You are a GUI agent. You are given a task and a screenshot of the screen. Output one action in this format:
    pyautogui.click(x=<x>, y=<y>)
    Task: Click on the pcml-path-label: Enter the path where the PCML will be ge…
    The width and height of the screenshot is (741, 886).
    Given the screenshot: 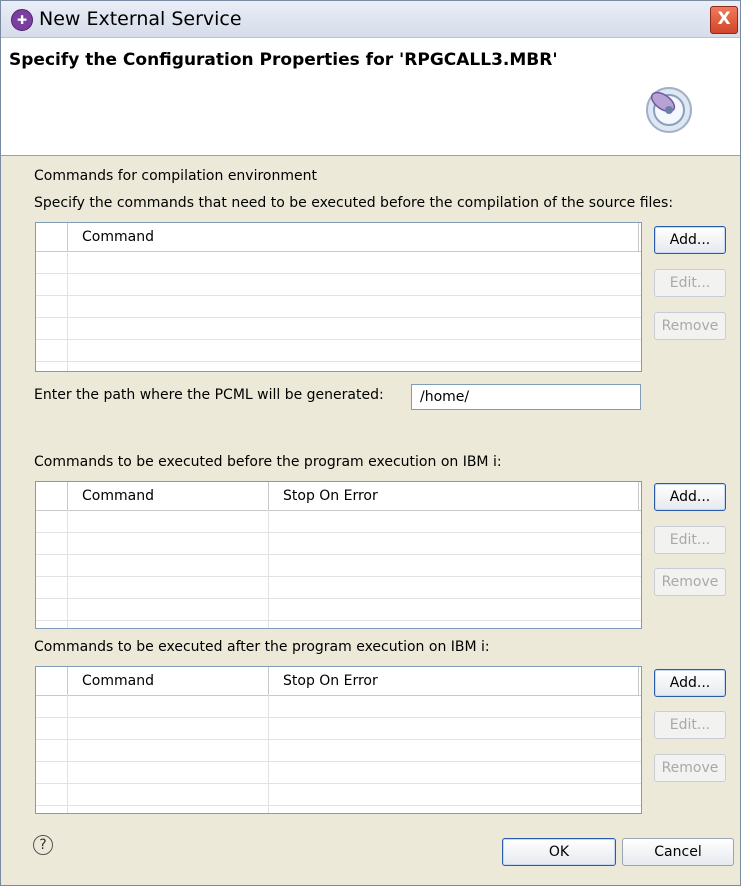 What is the action you would take?
    pyautogui.click(x=209, y=395)
    